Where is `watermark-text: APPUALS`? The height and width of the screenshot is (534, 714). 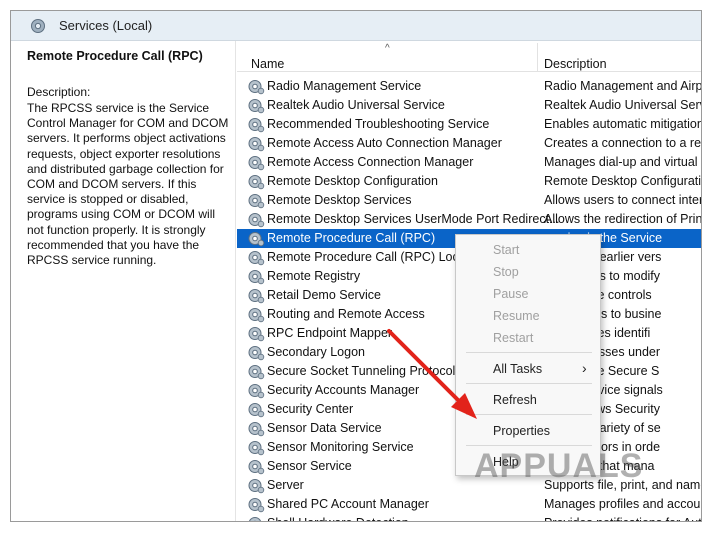 watermark-text: APPUALS is located at coordinates (559, 466).